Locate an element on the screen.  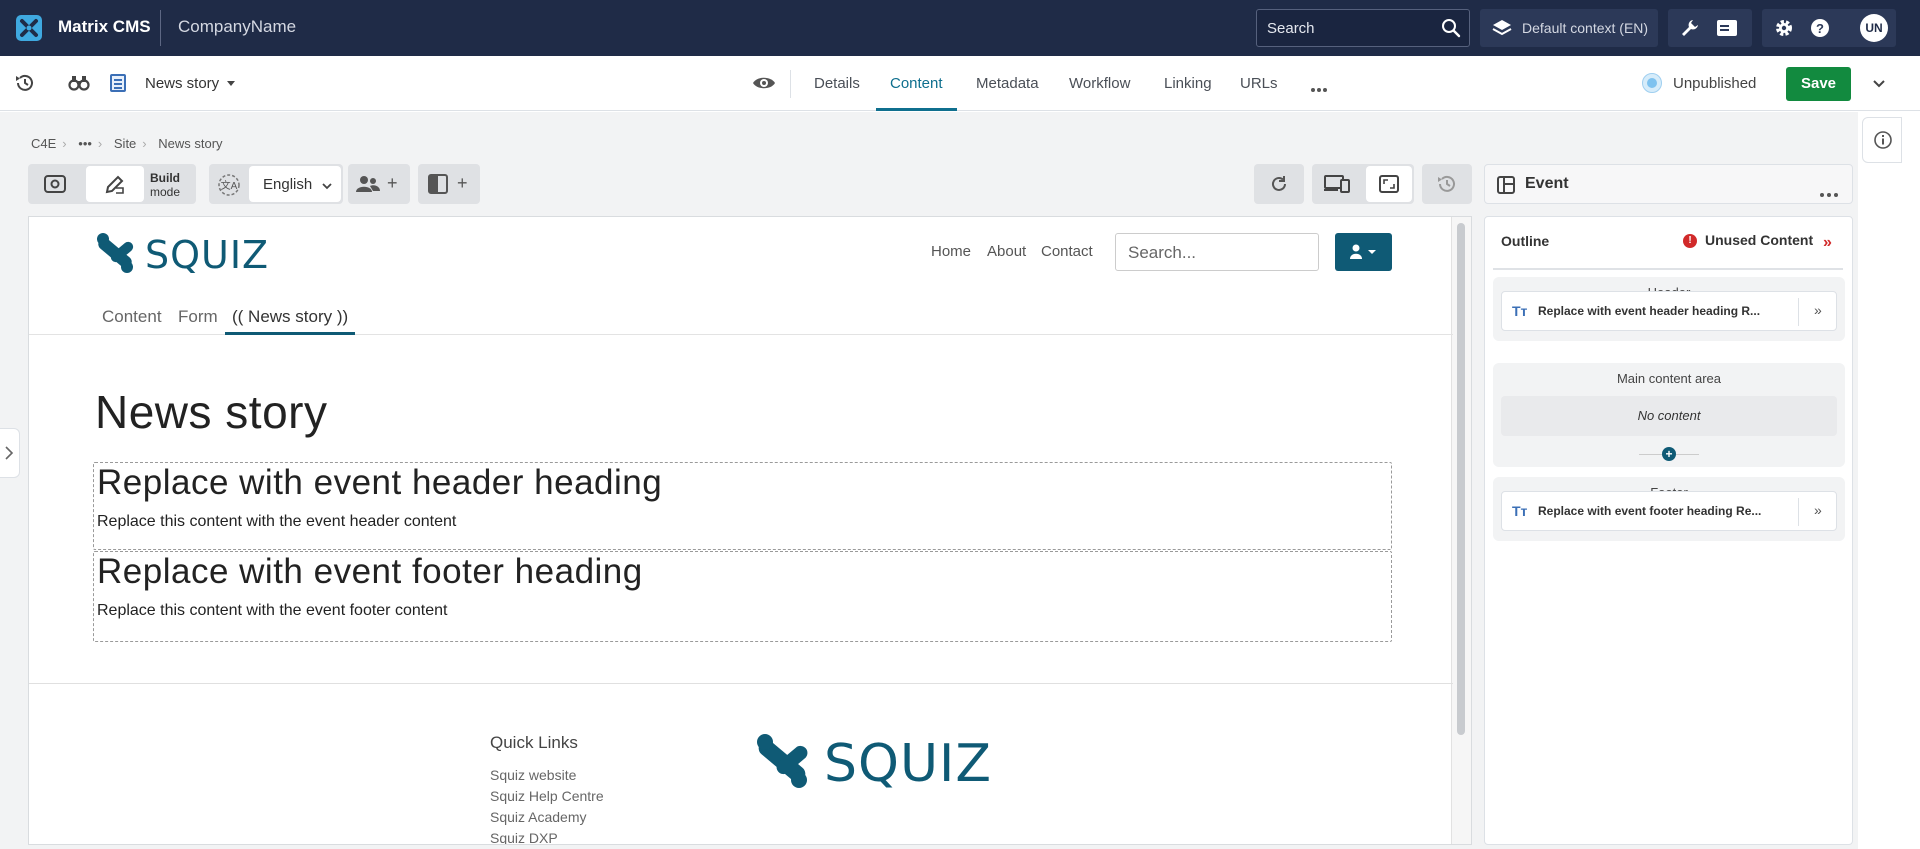
section-title: Main content area is located at coordinates (1669, 378).